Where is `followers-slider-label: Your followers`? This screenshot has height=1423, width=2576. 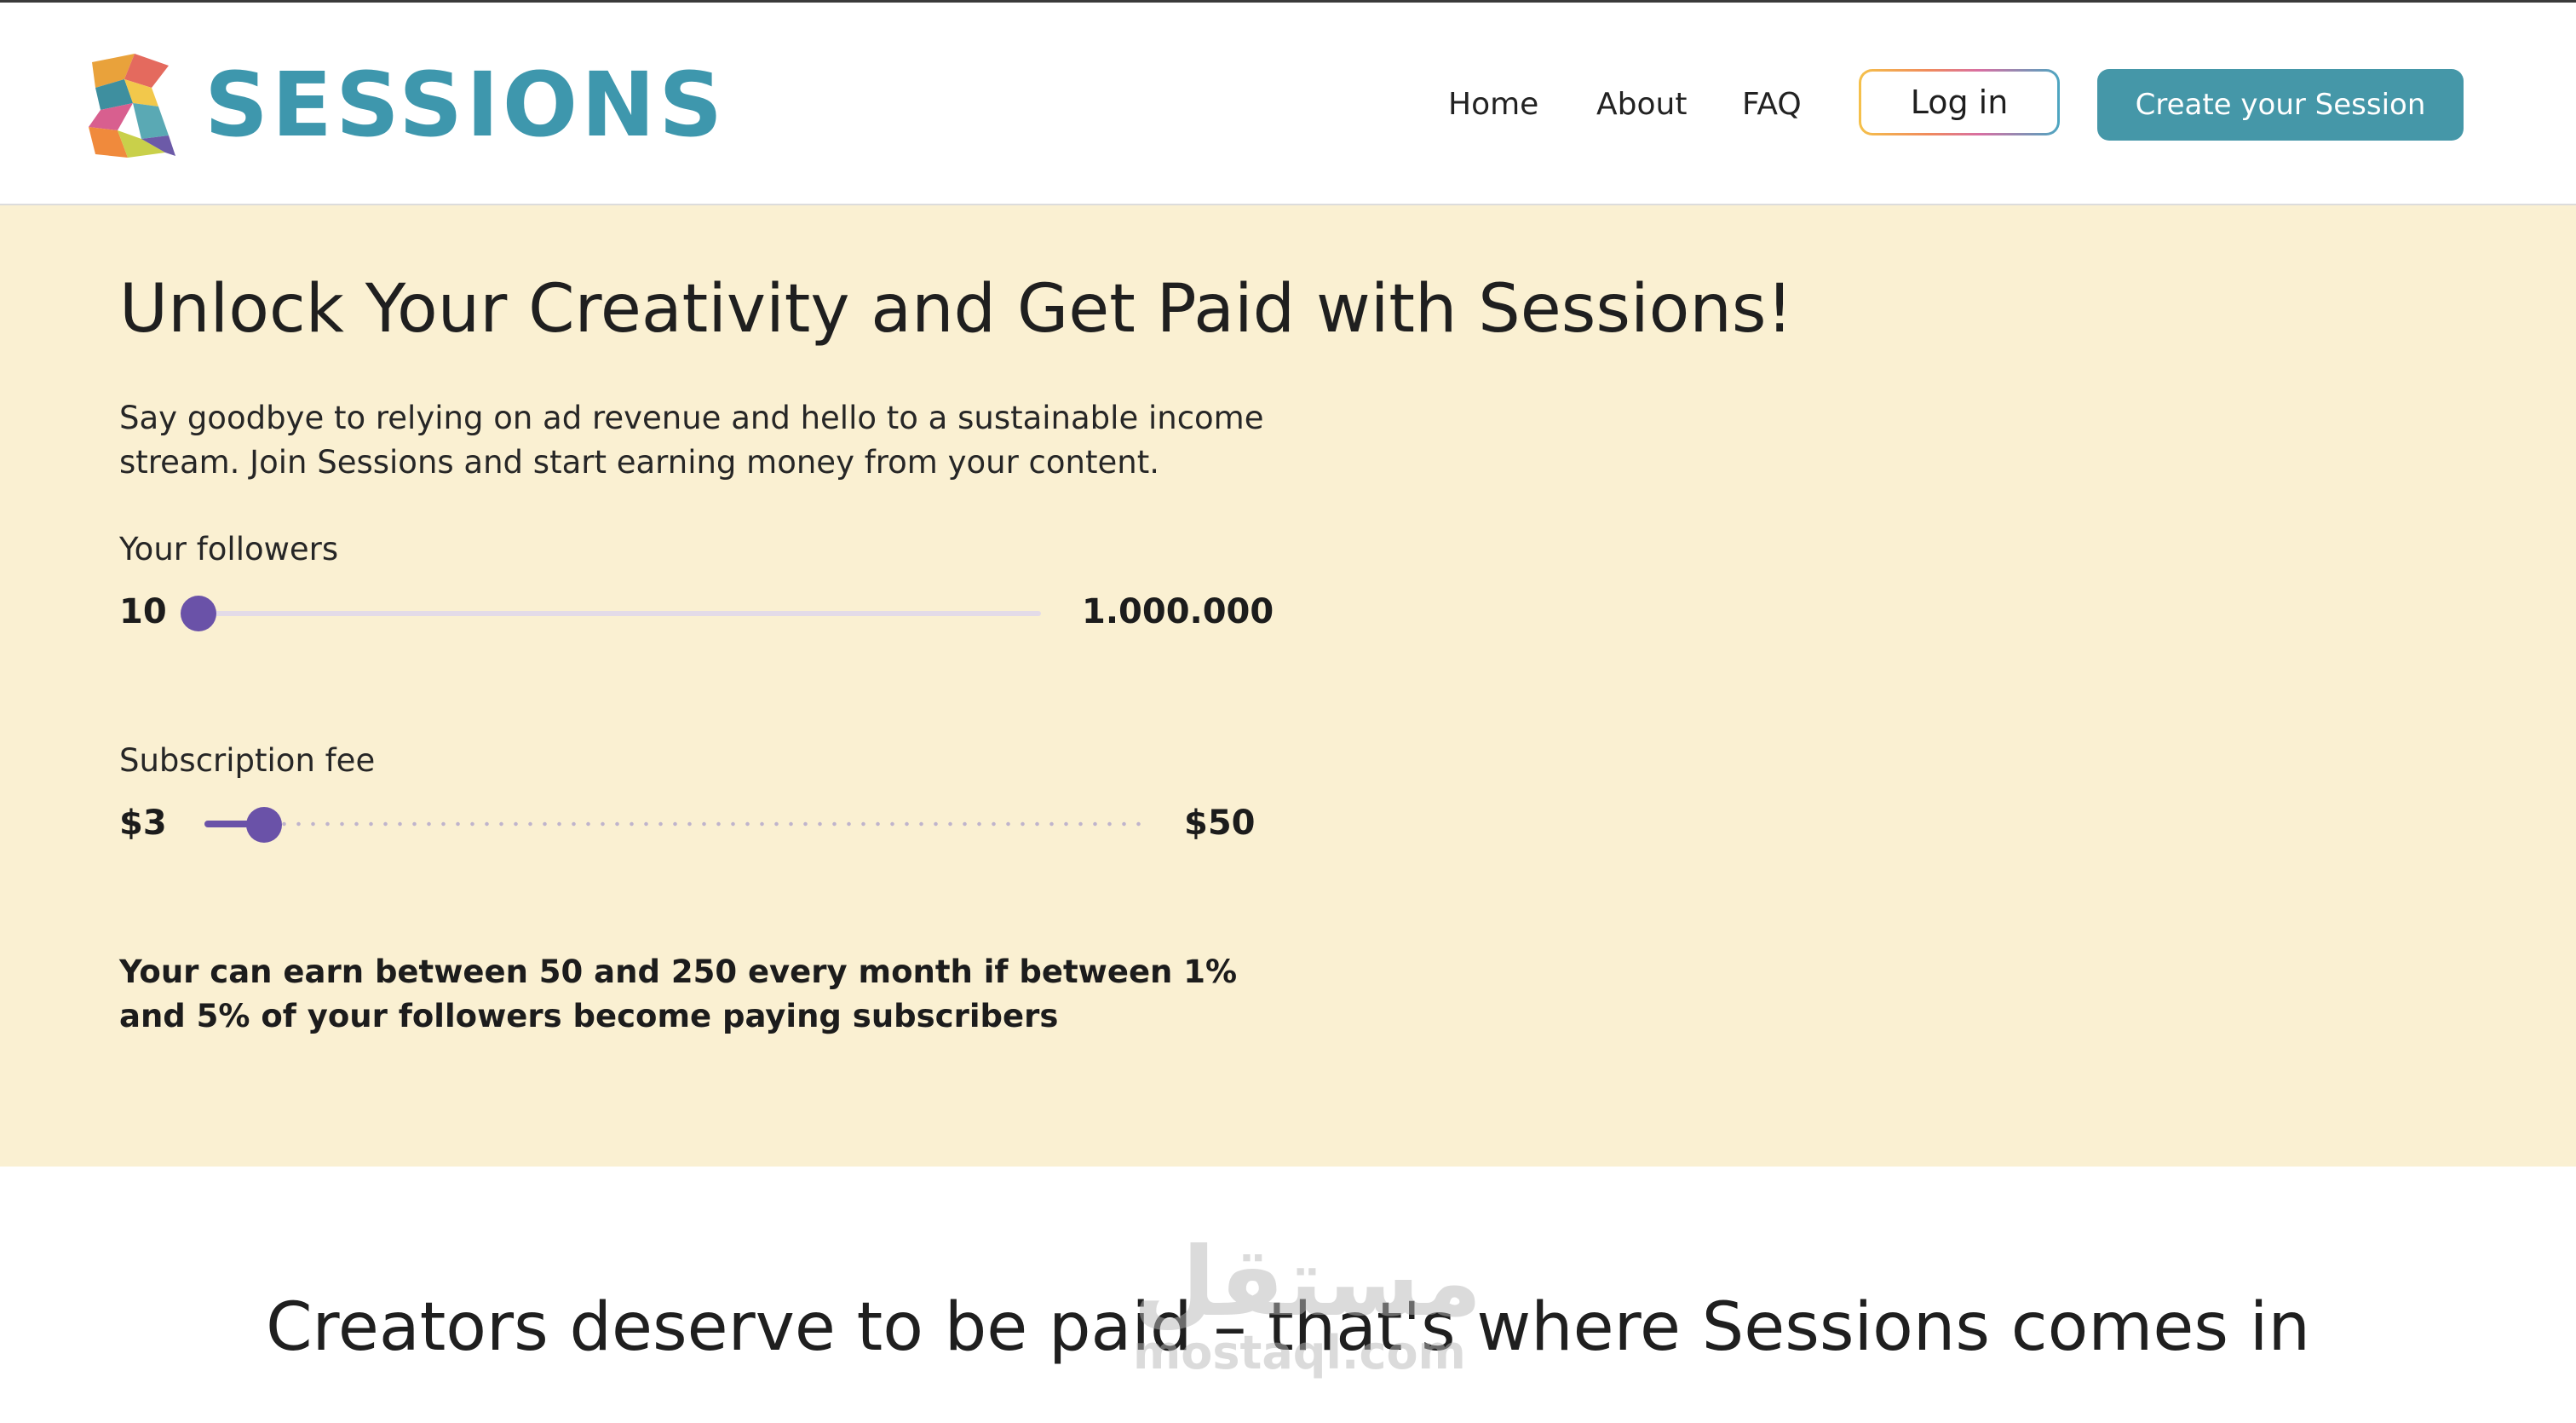 followers-slider-label: Your followers is located at coordinates (229, 549).